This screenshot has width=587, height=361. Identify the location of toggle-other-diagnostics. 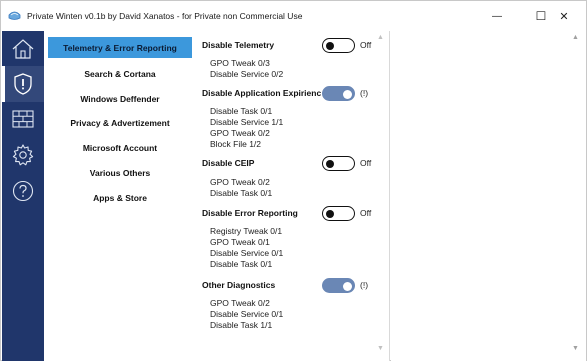
(338, 285).